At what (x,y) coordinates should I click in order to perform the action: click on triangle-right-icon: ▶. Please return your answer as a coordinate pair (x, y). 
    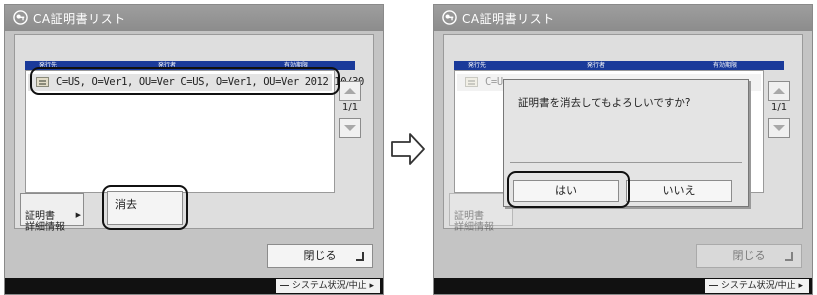
    Looking at the image, I should click on (78, 215).